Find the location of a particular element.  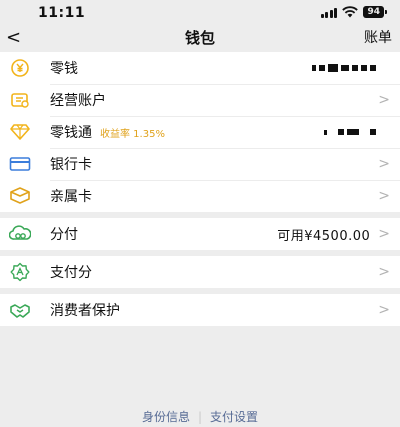

navigation-bar: < 钱包 账单 is located at coordinates (200, 38).